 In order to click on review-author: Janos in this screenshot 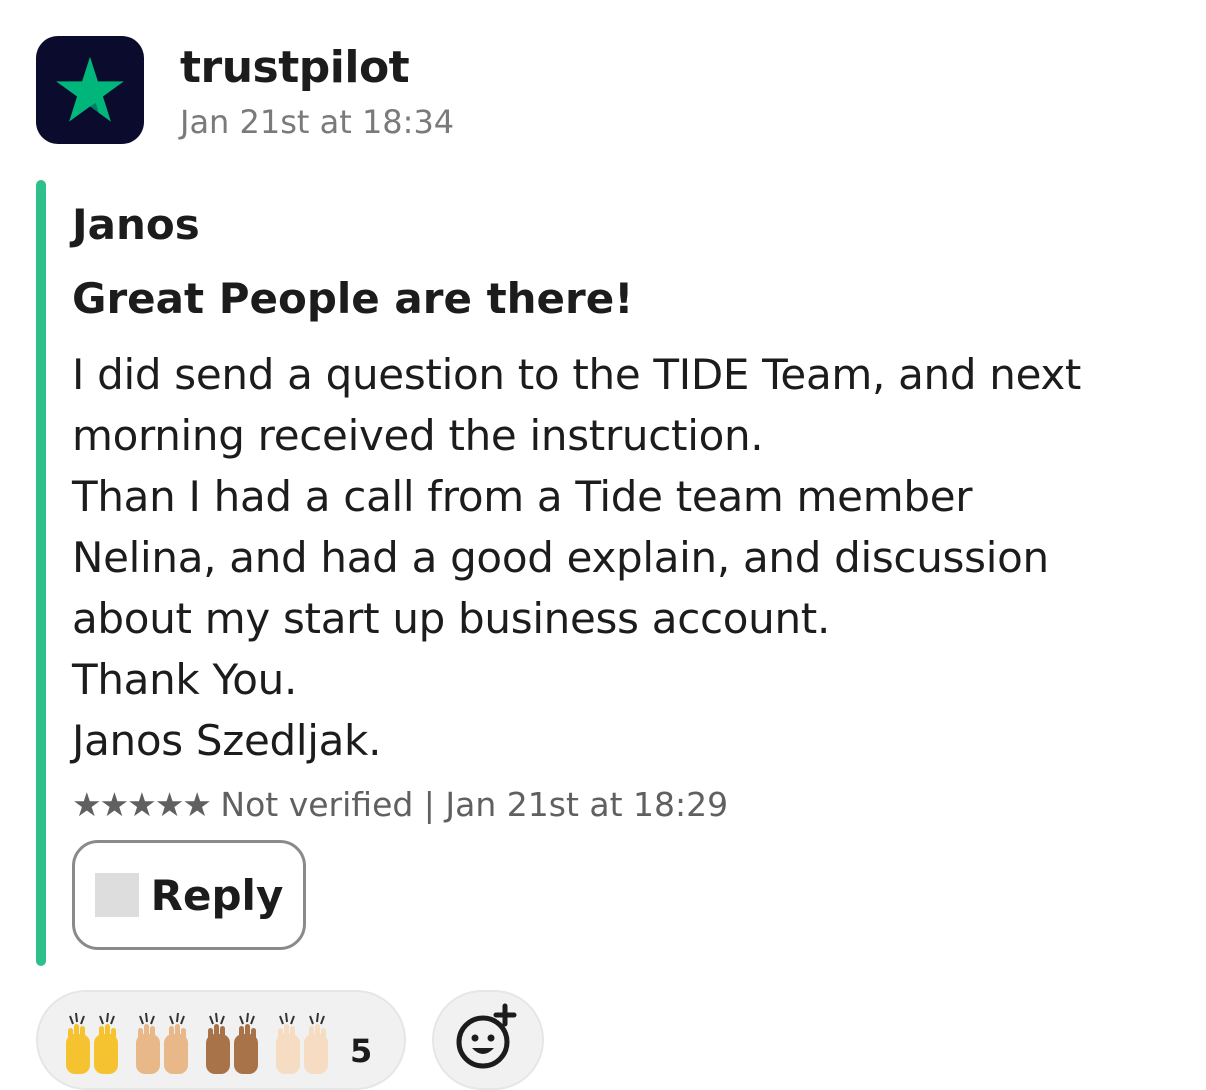, I will do `click(136, 224)`.